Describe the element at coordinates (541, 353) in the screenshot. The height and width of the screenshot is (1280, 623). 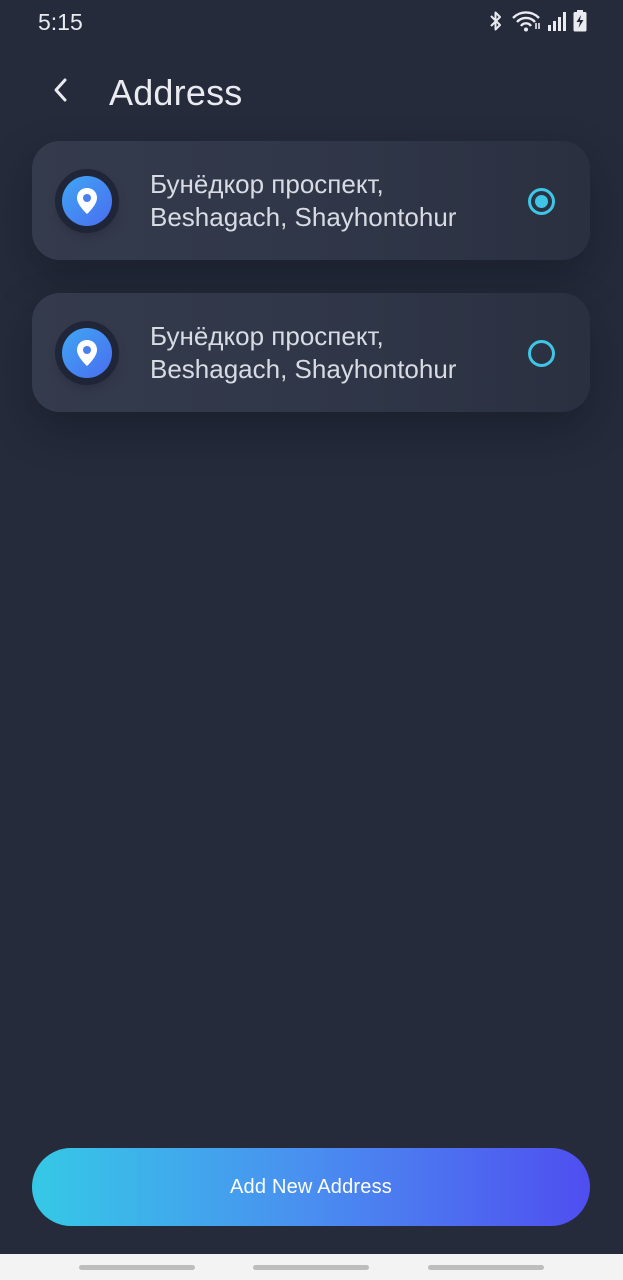
I see `radio-button-unselected` at that location.